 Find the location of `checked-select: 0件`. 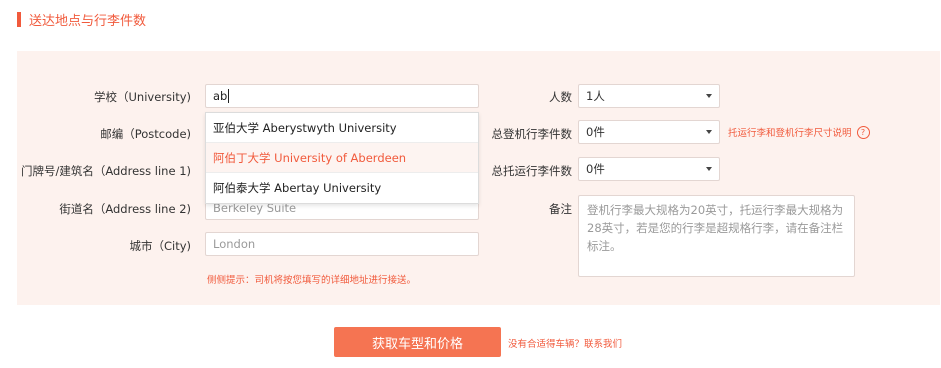

checked-select: 0件 is located at coordinates (649, 169).